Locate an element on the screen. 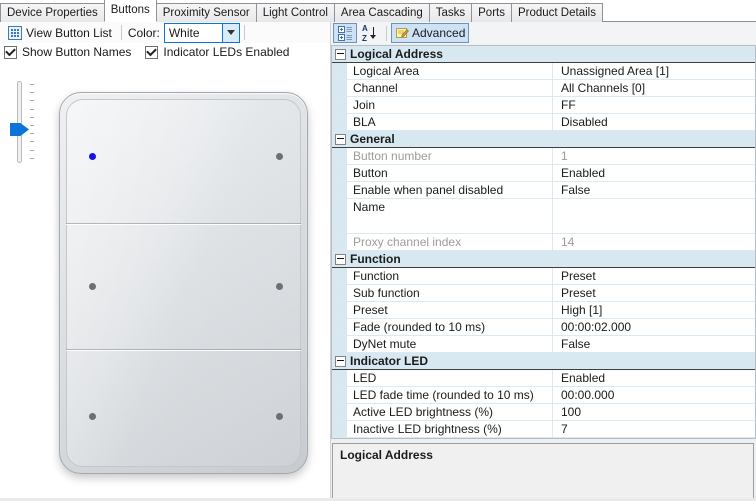  property-row-dynet-mute: DyNet mute False is located at coordinates (543, 344).